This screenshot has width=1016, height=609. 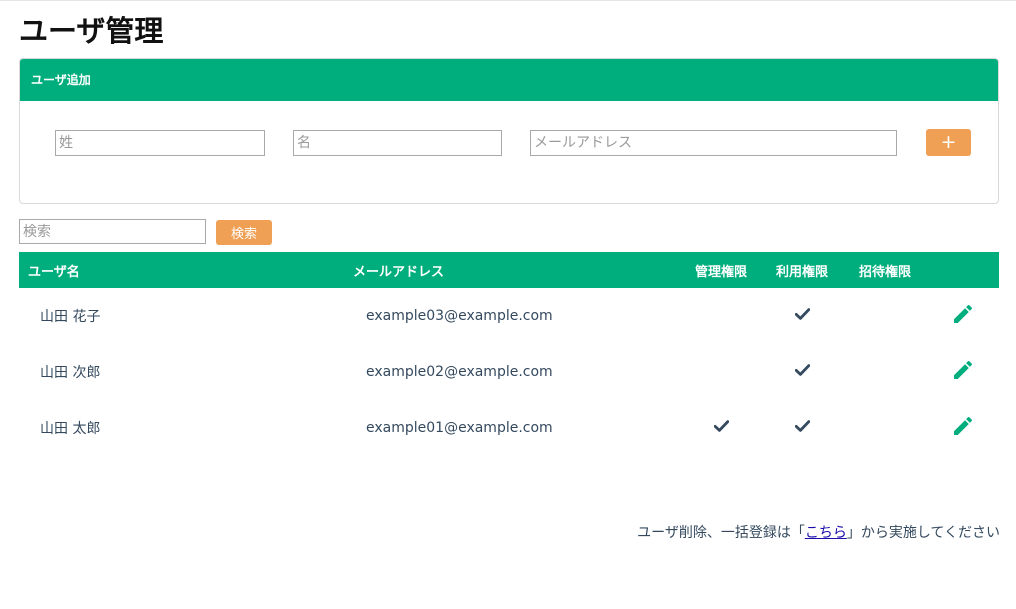 I want to click on user-email-cell: example01@example.com, so click(x=459, y=428).